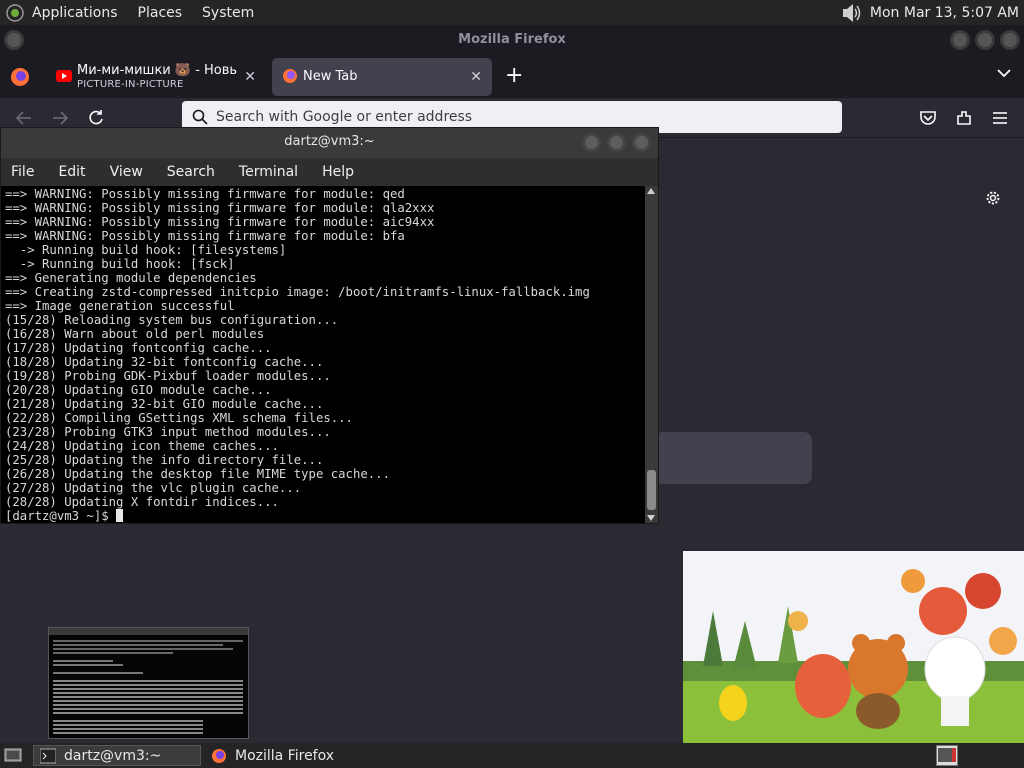  I want to click on tab-pip-label: PICTURE-IN-PICTURE, so click(130, 84).